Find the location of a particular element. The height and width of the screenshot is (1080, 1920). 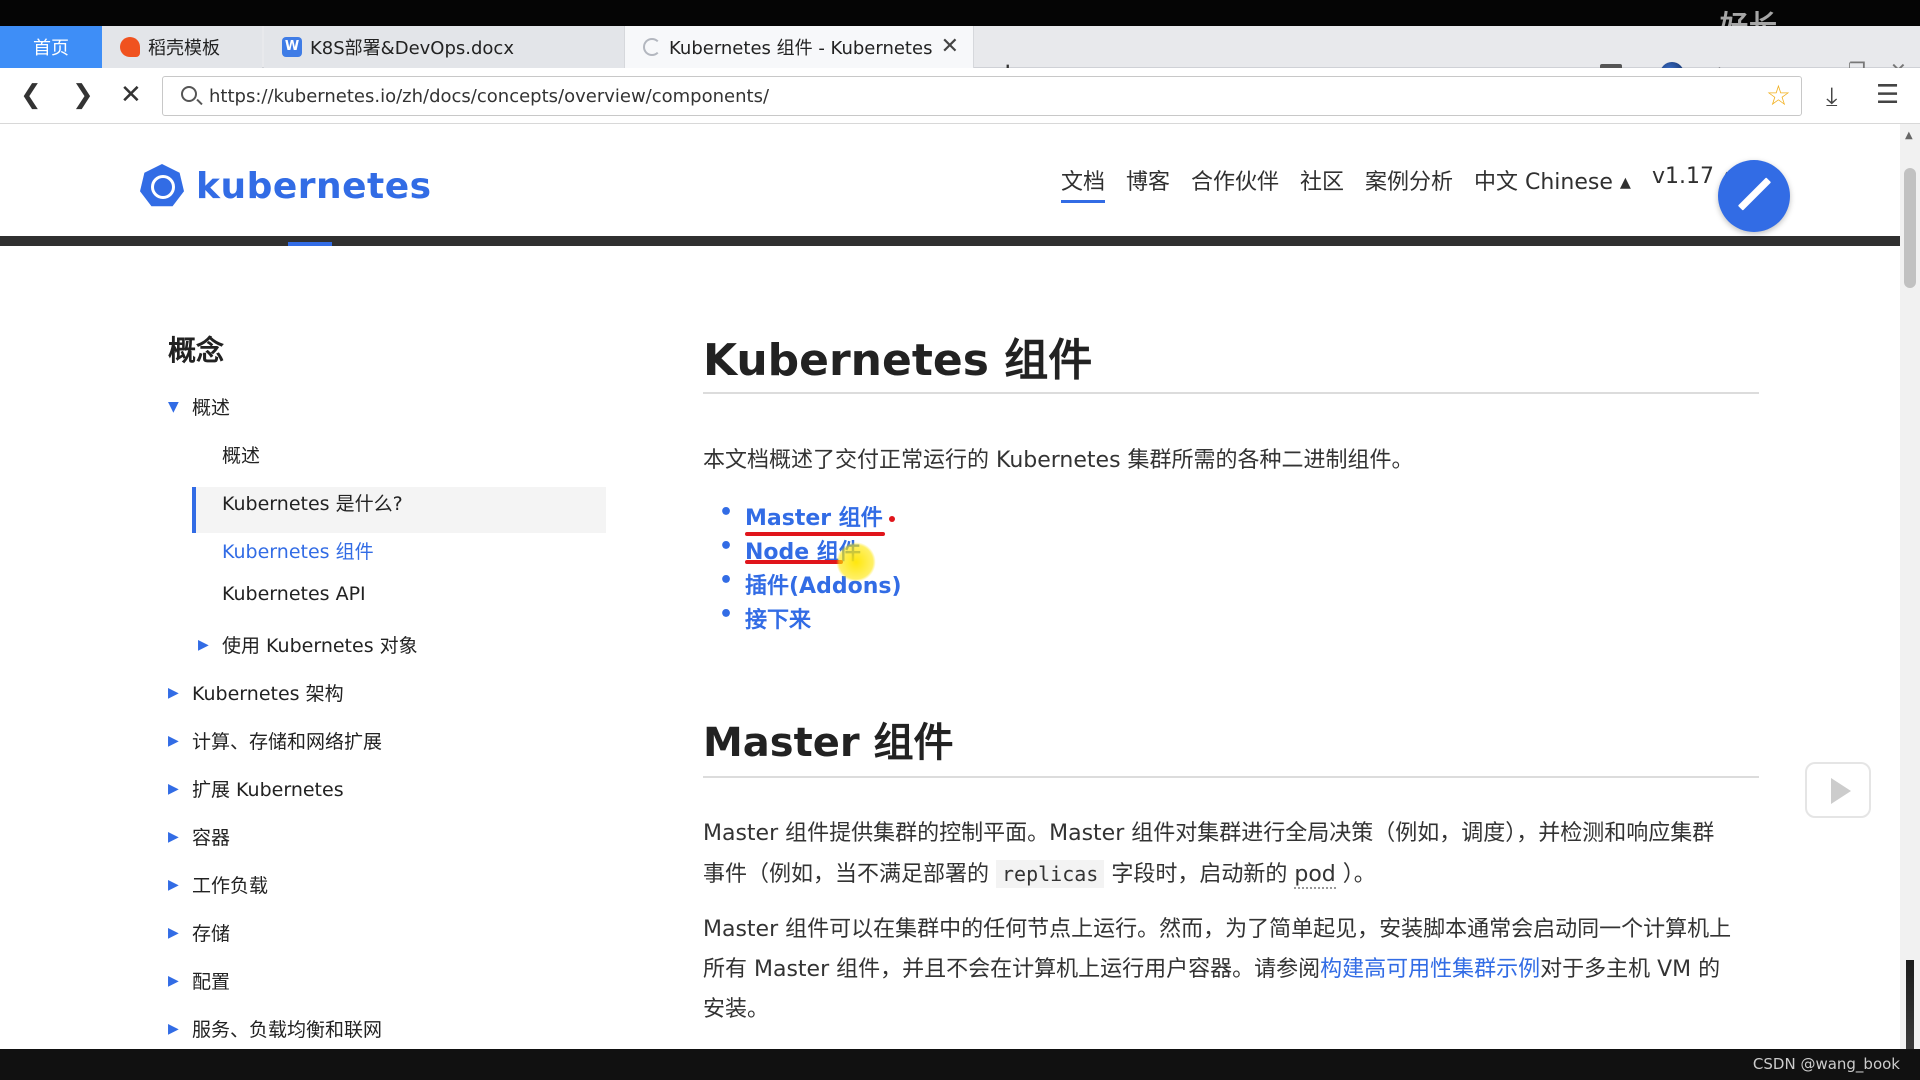

sidebar-item-label: Kubernetes 组件 is located at coordinates (298, 552).